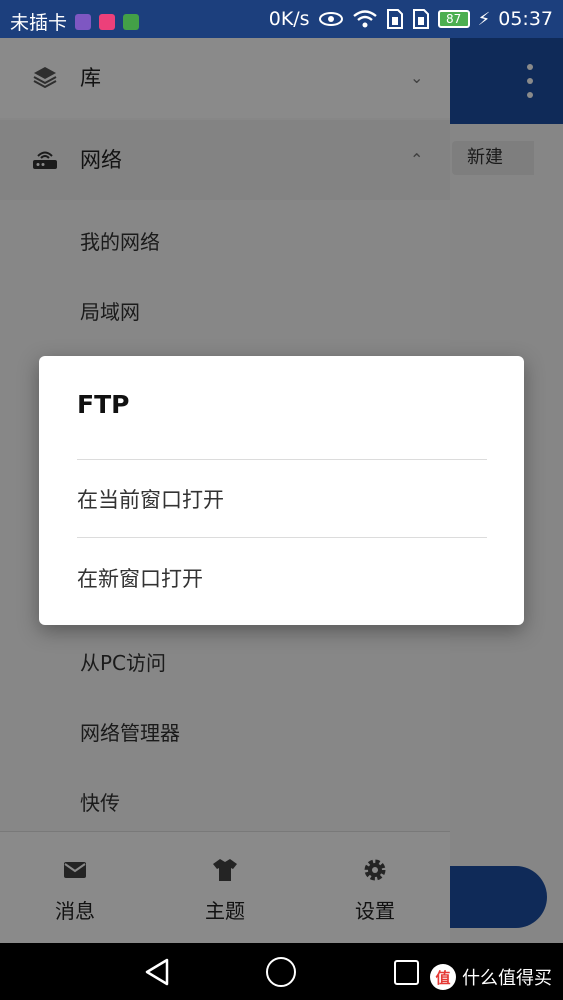  What do you see at coordinates (330, 19) in the screenshot?
I see `eye-icon` at bounding box center [330, 19].